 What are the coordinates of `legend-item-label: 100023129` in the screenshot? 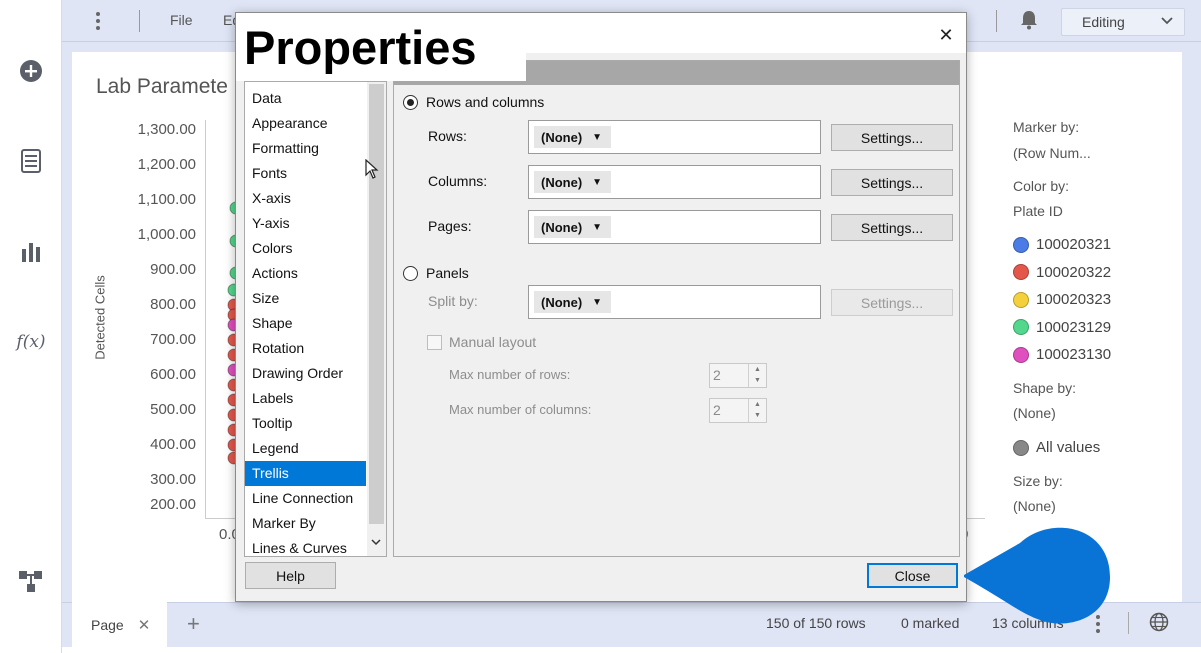 It's located at (1074, 327).